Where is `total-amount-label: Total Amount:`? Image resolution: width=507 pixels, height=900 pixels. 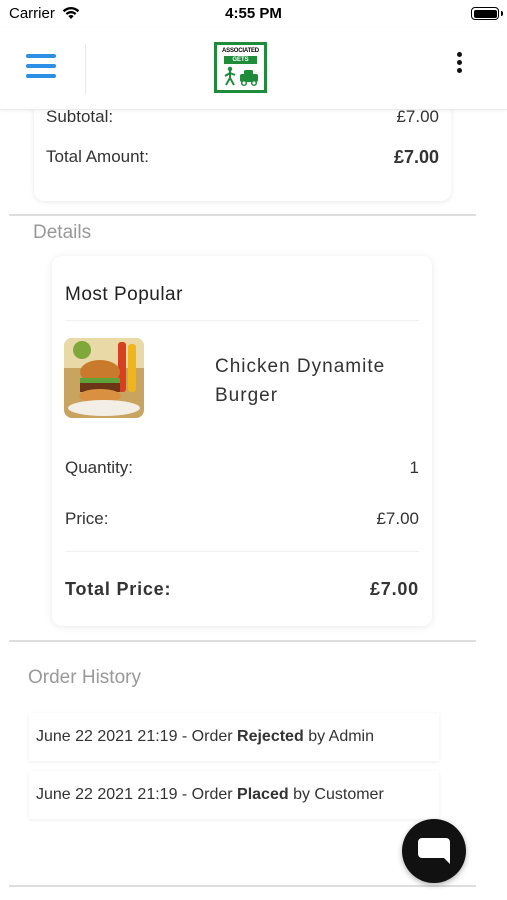
total-amount-label: Total Amount: is located at coordinates (98, 156).